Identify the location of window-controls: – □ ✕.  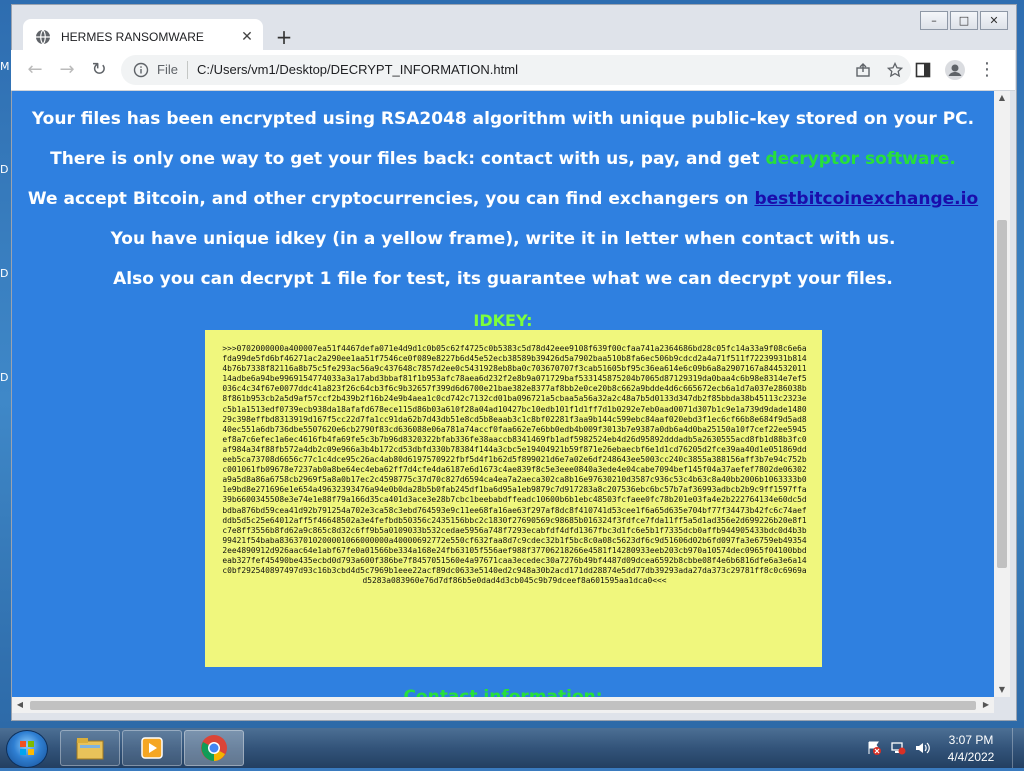
(964, 20).